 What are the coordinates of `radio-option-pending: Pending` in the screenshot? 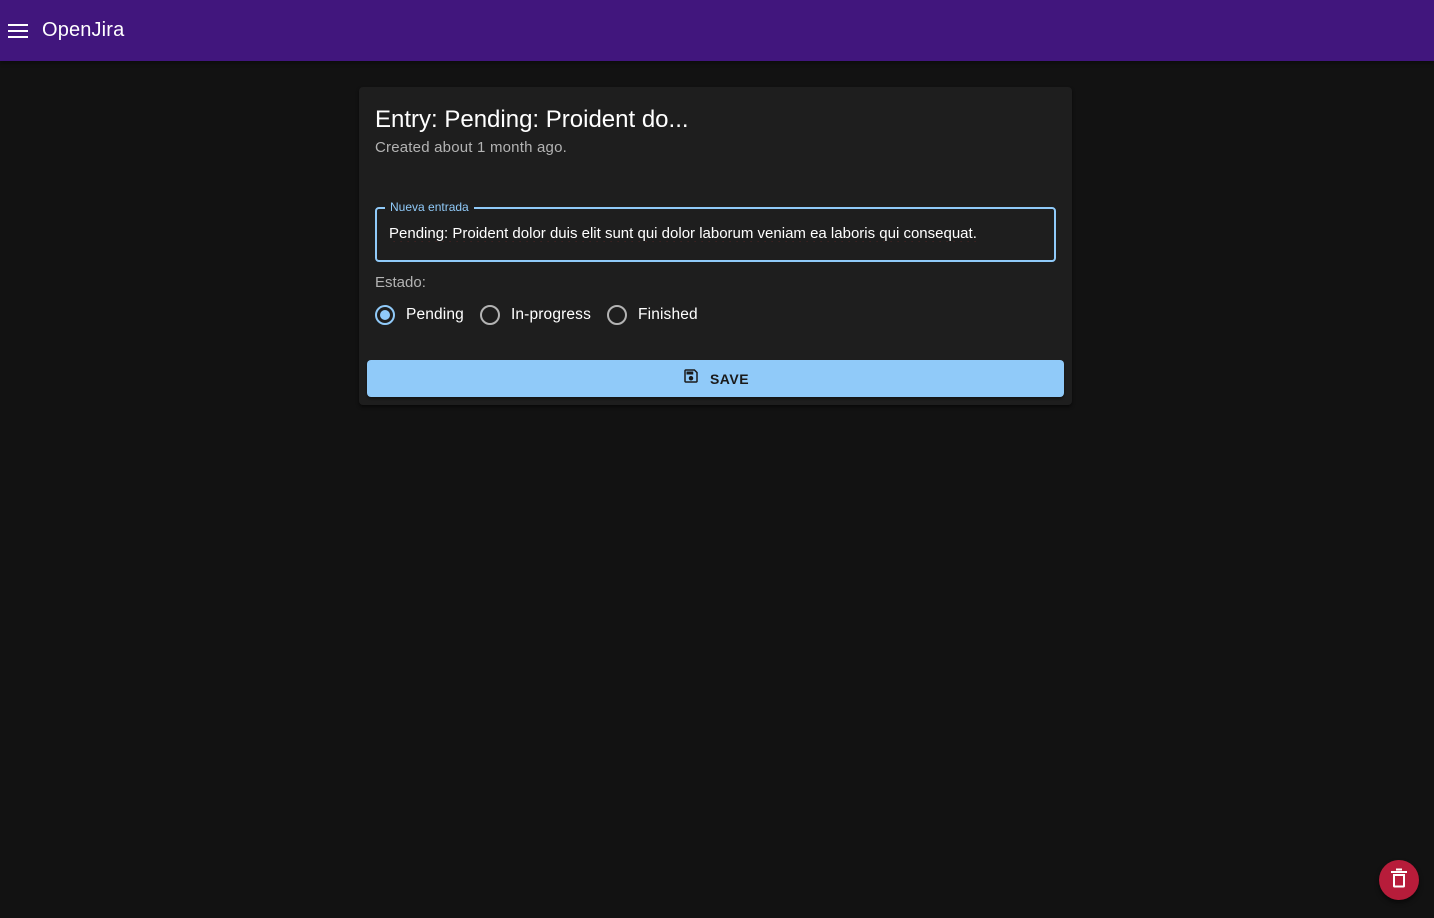 It's located at (419, 315).